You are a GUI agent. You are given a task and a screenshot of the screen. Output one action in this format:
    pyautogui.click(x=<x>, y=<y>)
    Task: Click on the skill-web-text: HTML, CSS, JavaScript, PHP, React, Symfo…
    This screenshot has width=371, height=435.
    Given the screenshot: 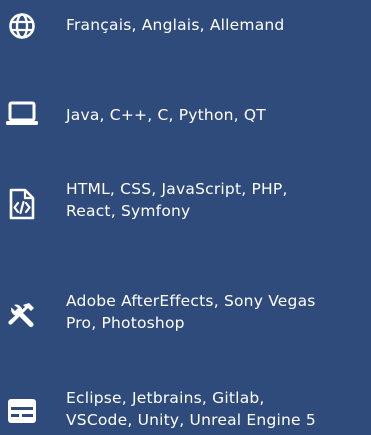 What is the action you would take?
    pyautogui.click(x=177, y=200)
    